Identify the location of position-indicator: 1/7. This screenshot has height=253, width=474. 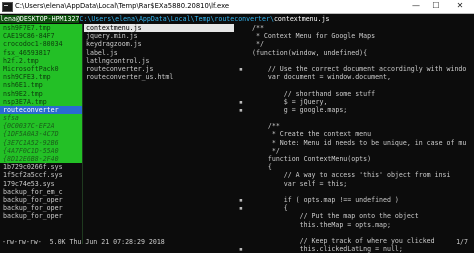
(462, 242).